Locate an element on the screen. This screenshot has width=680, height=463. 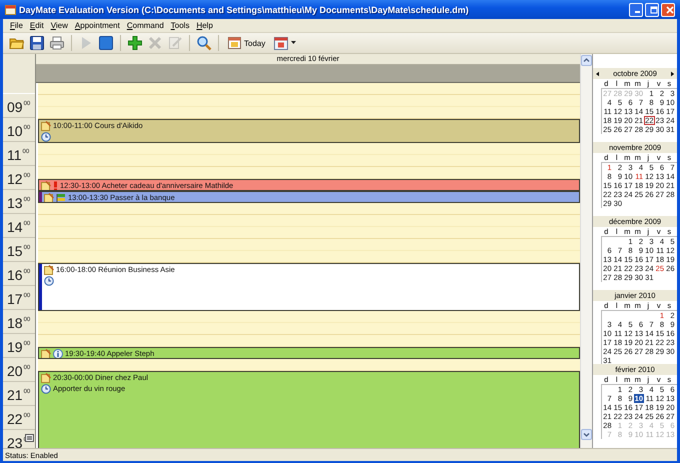
hour-label: 17$^{00}$ is located at coordinates (18, 298).